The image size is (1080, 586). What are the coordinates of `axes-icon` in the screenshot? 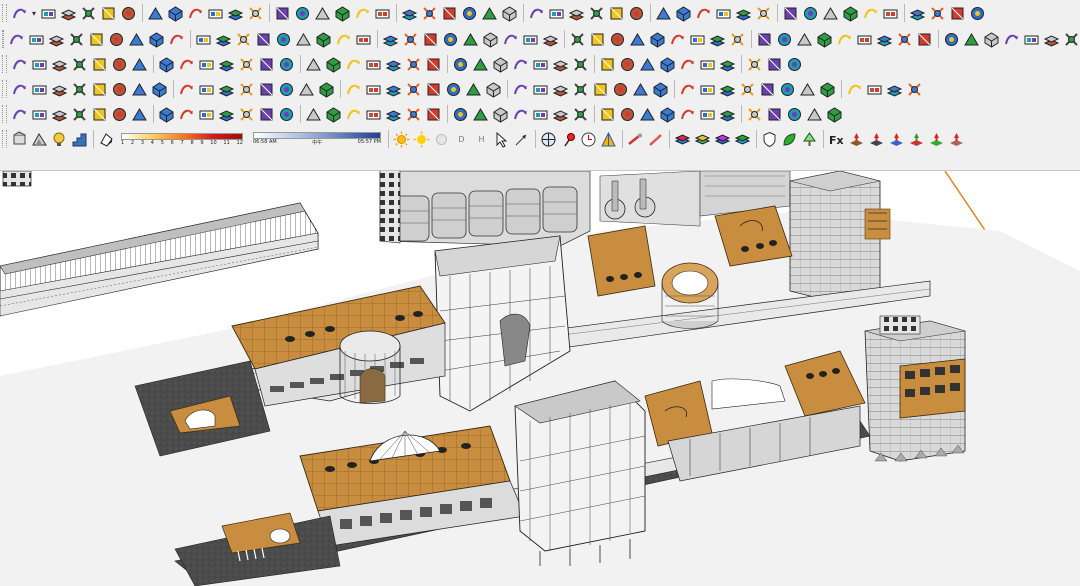 It's located at (489, 13).